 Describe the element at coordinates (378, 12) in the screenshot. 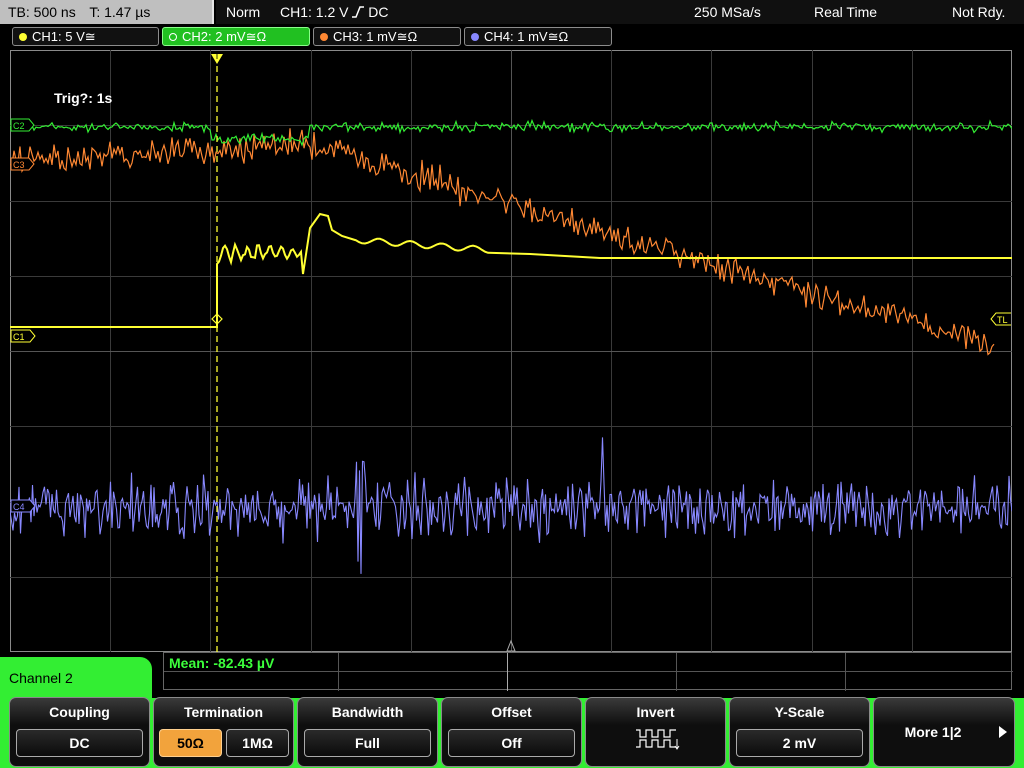

I see `trigger-coupling: DC` at that location.